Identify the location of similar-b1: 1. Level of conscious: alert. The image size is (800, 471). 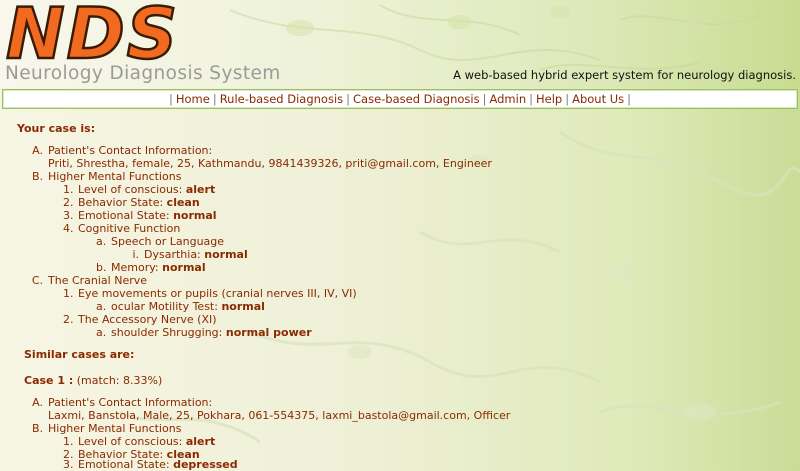
(139, 441).